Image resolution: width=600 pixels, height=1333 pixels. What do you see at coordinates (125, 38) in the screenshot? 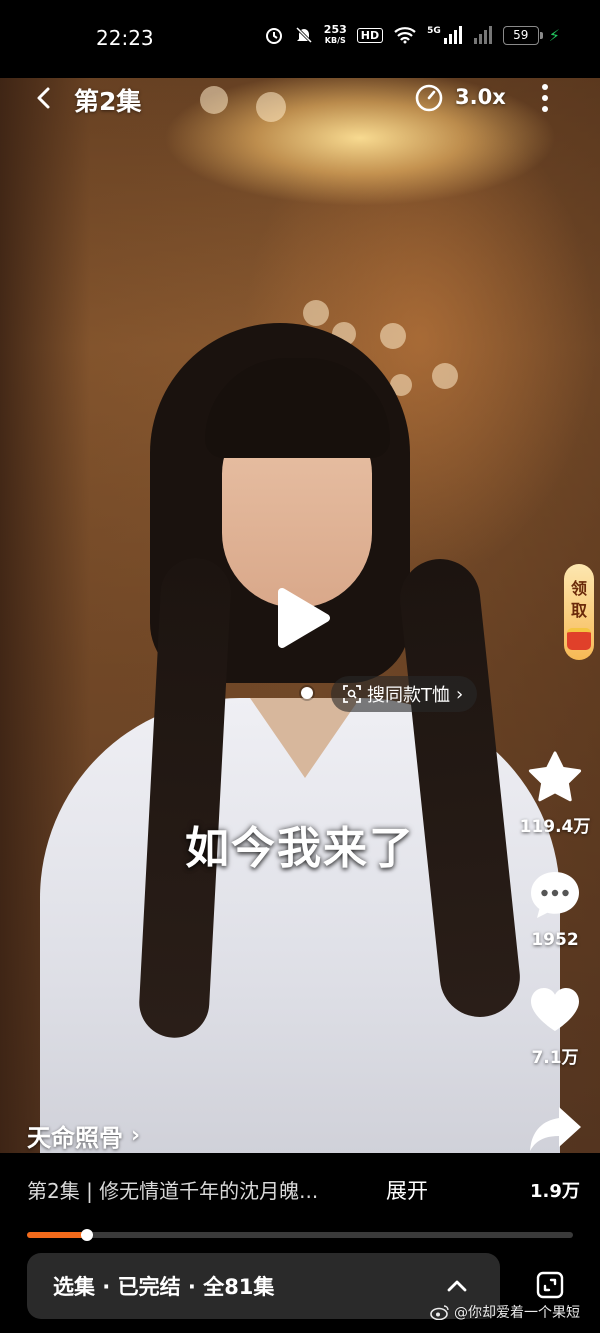
I see `status-time: 22:23` at bounding box center [125, 38].